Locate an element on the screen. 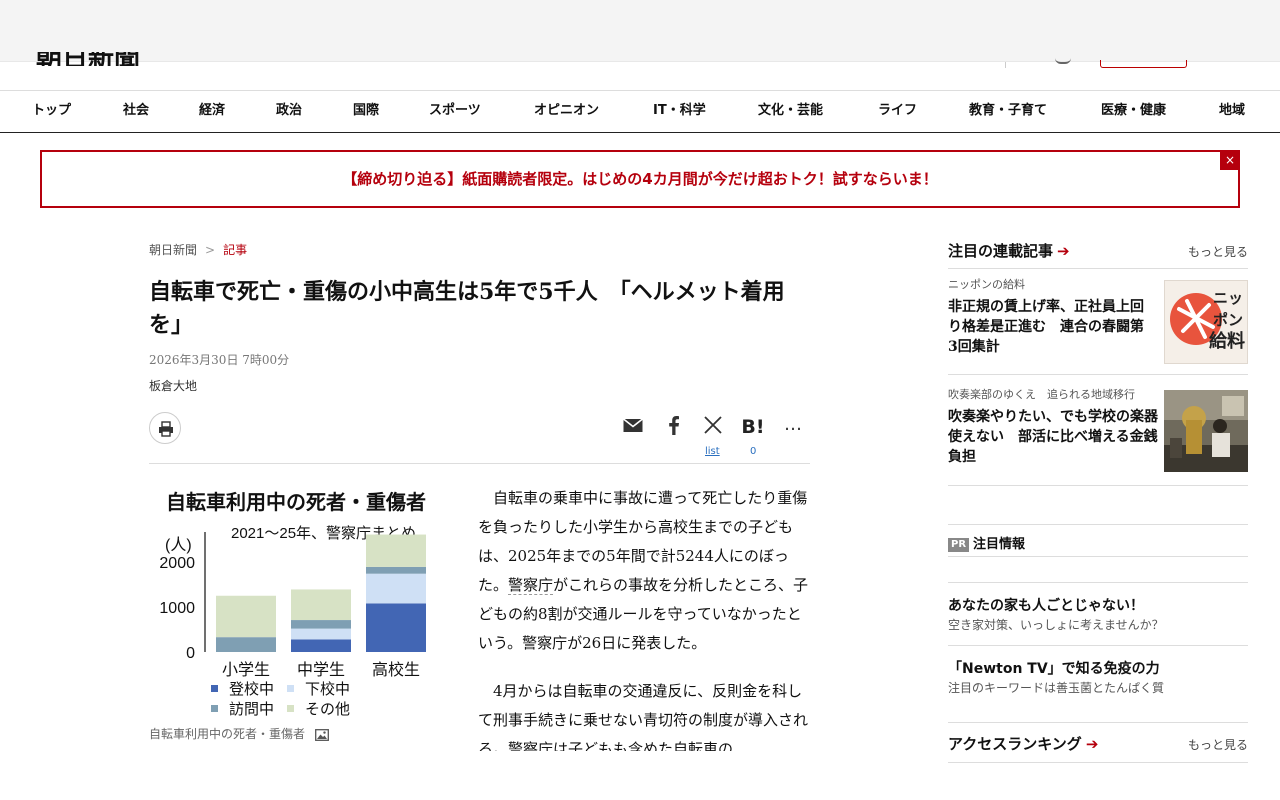  close-icon: × is located at coordinates (1230, 160).